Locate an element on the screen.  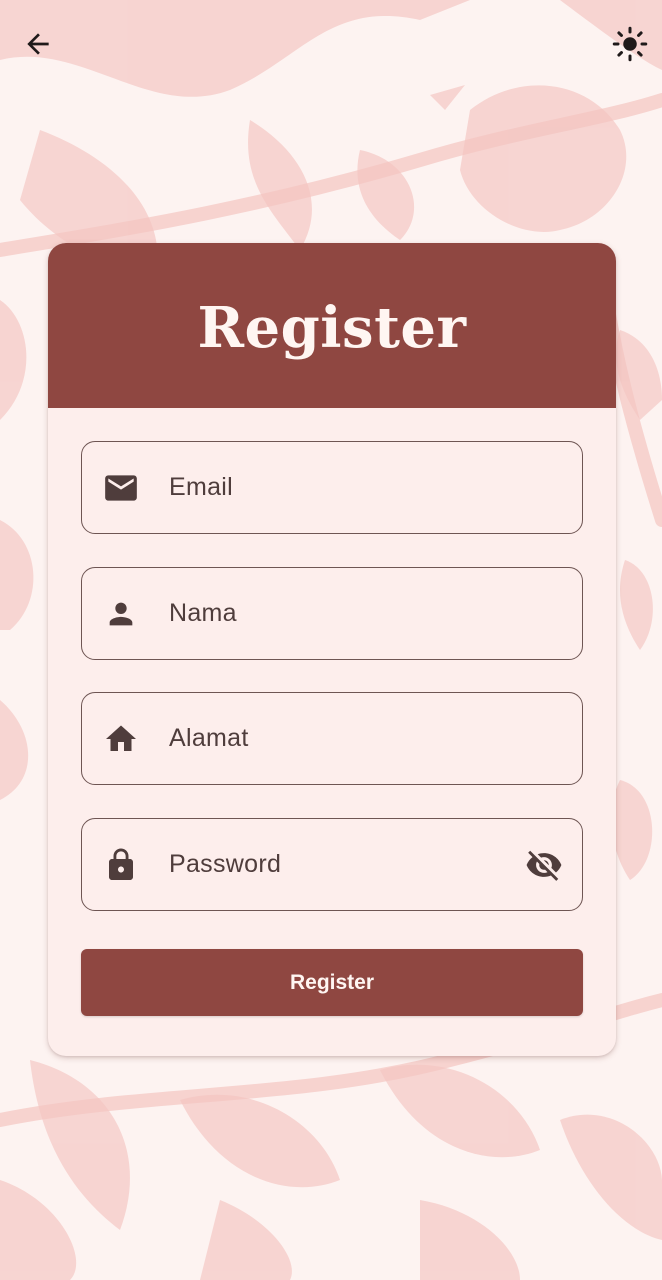
password-visibility-toggle is located at coordinates (544, 865).